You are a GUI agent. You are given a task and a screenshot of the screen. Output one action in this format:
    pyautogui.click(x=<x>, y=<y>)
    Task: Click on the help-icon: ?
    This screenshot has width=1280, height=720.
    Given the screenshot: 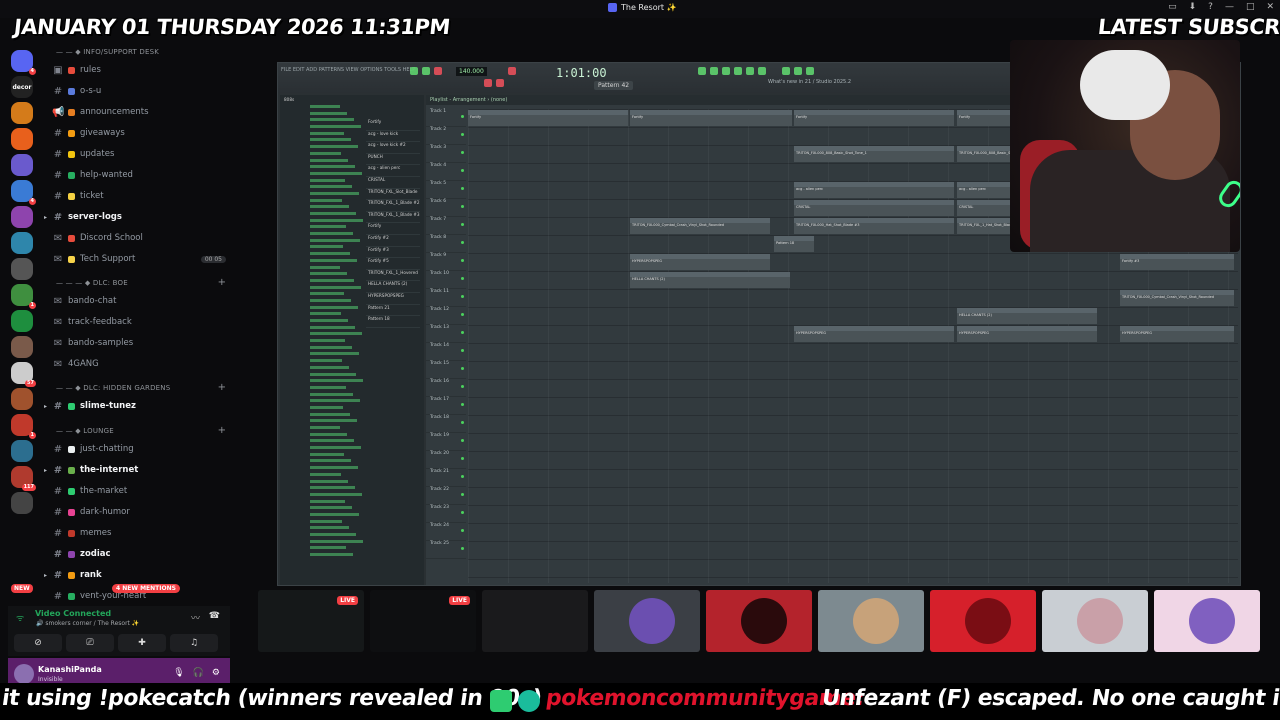 What is the action you would take?
    pyautogui.click(x=1210, y=7)
    